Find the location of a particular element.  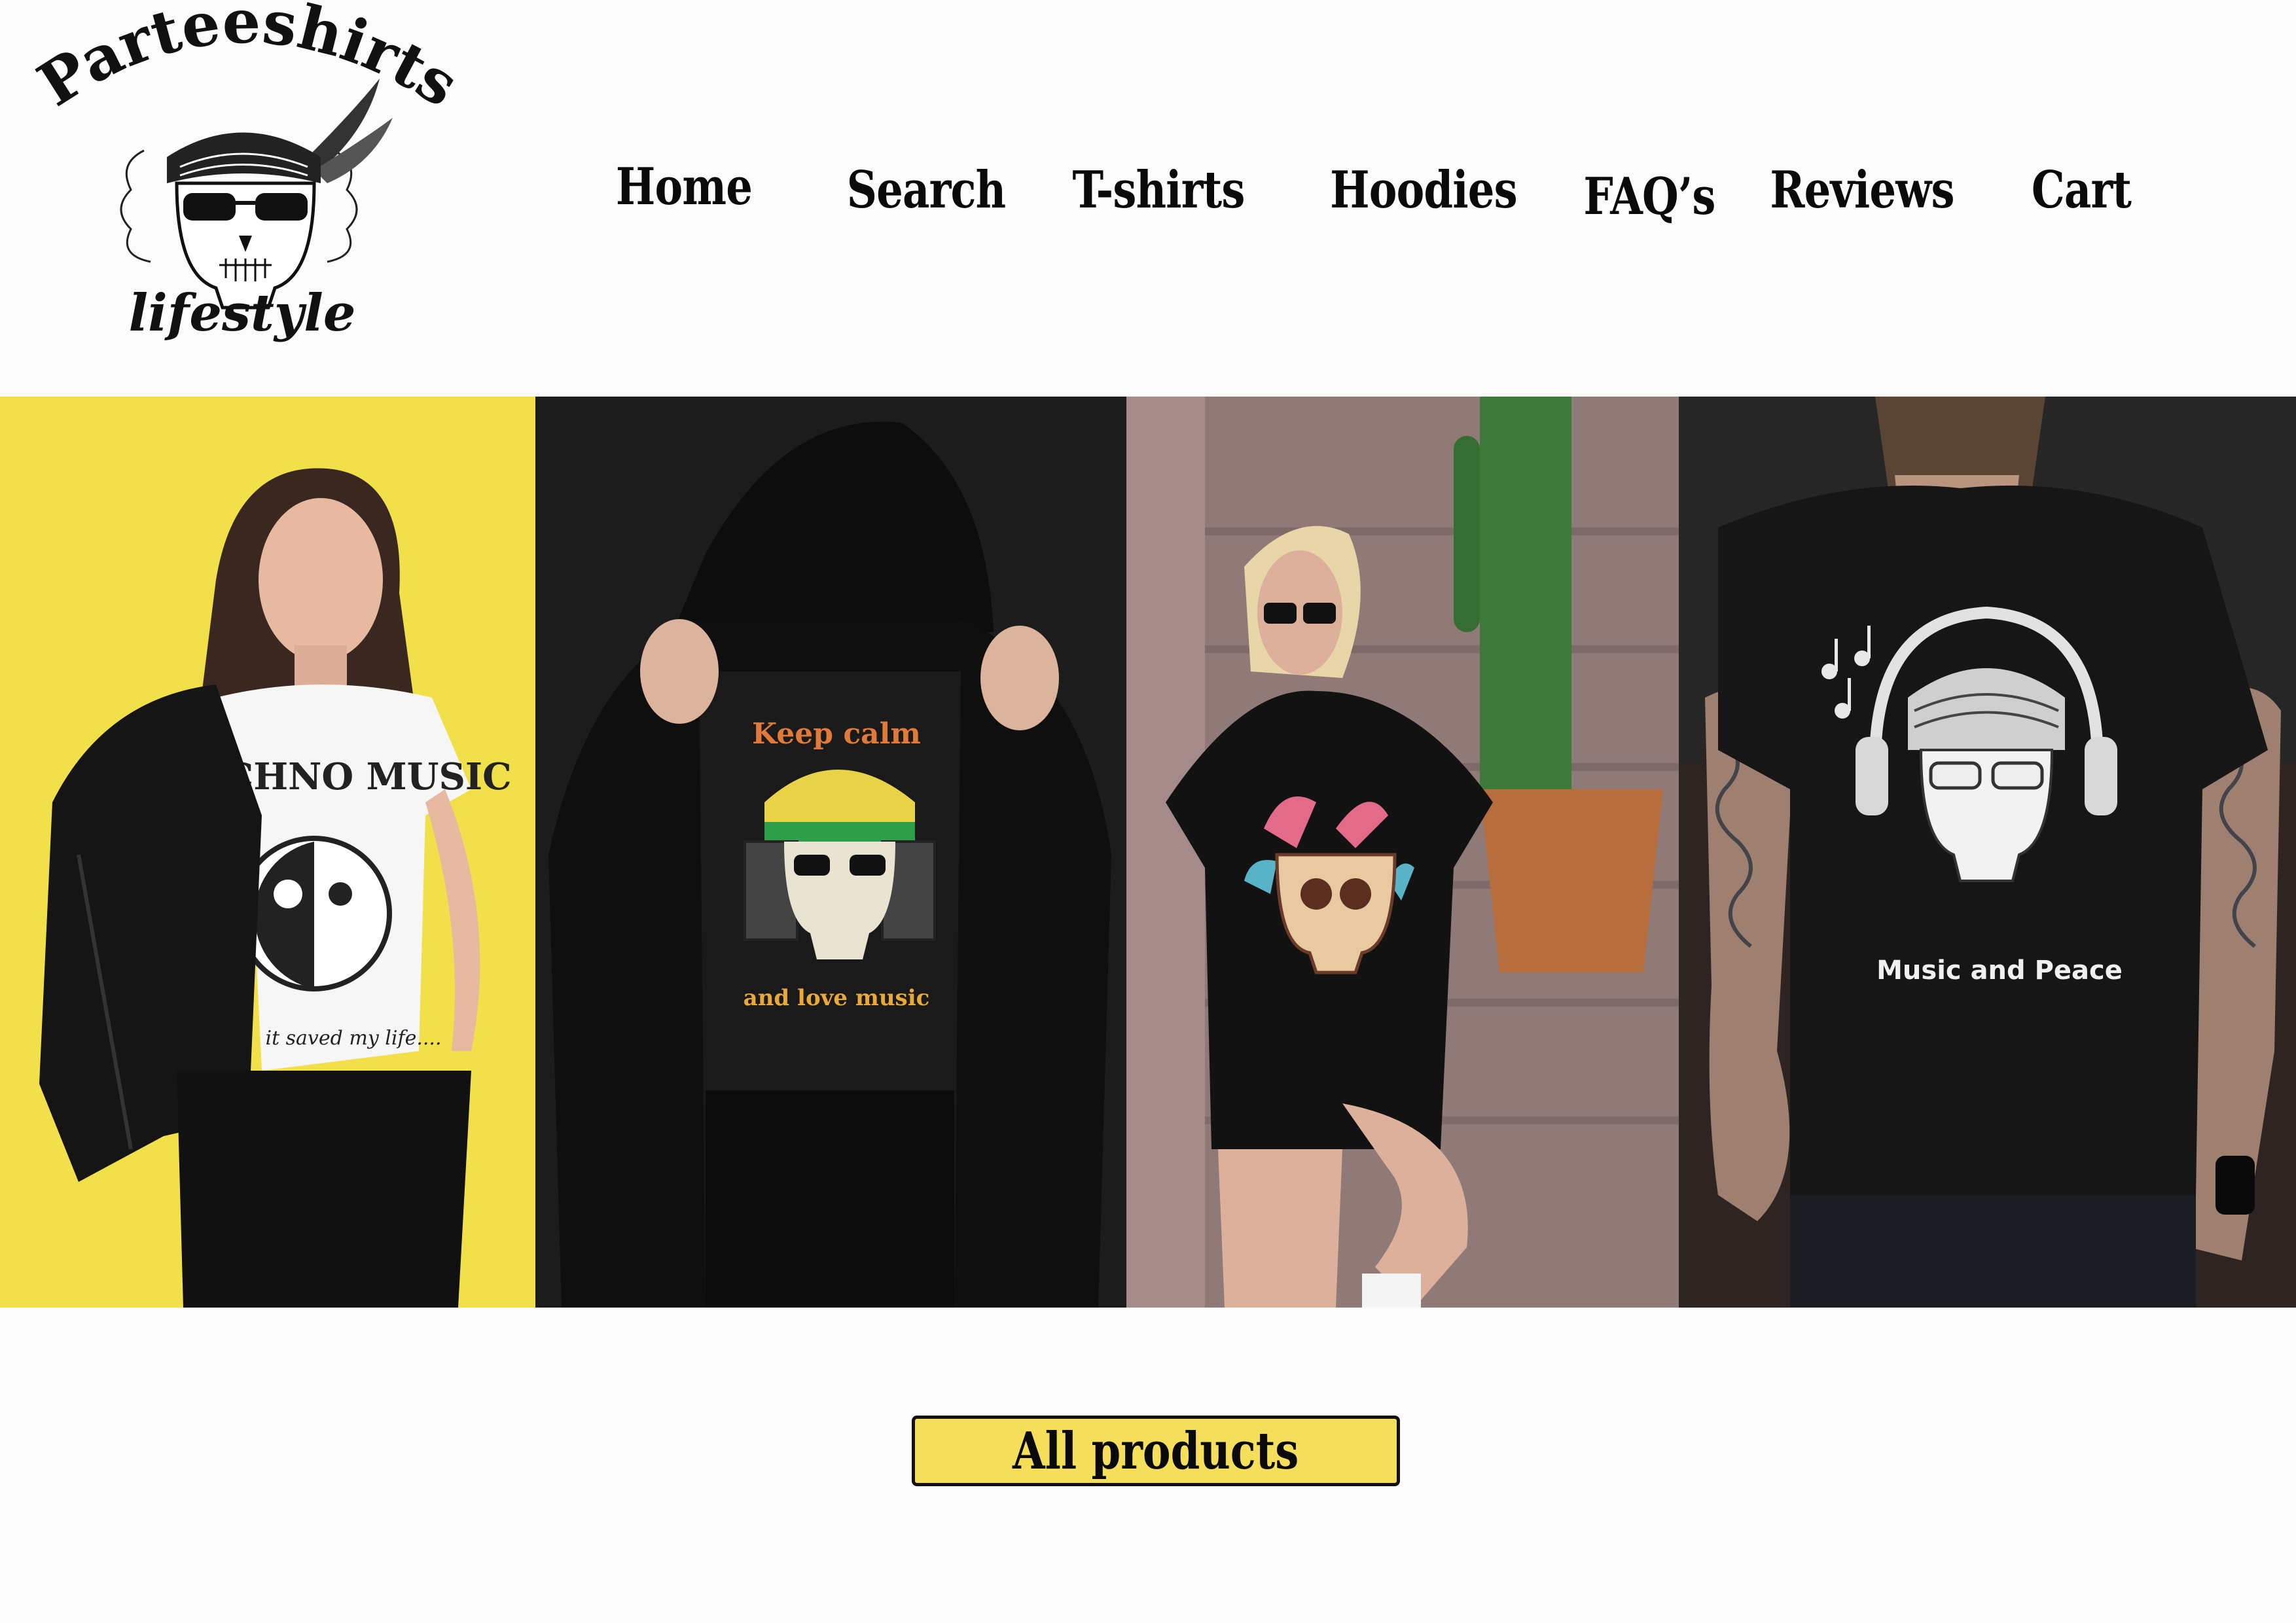

nav-cart: Cart is located at coordinates (2082, 190).